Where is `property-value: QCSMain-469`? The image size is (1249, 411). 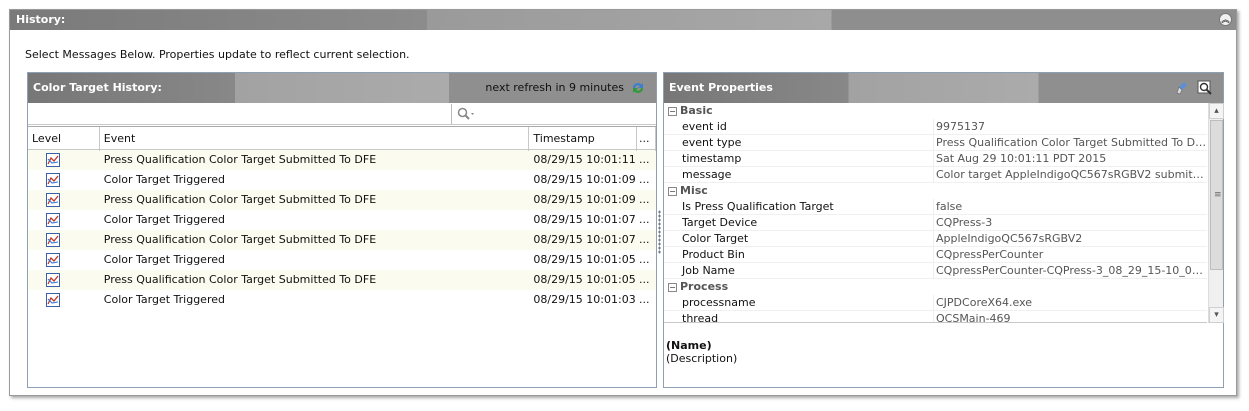 property-value: QCSMain-469 is located at coordinates (973, 317).